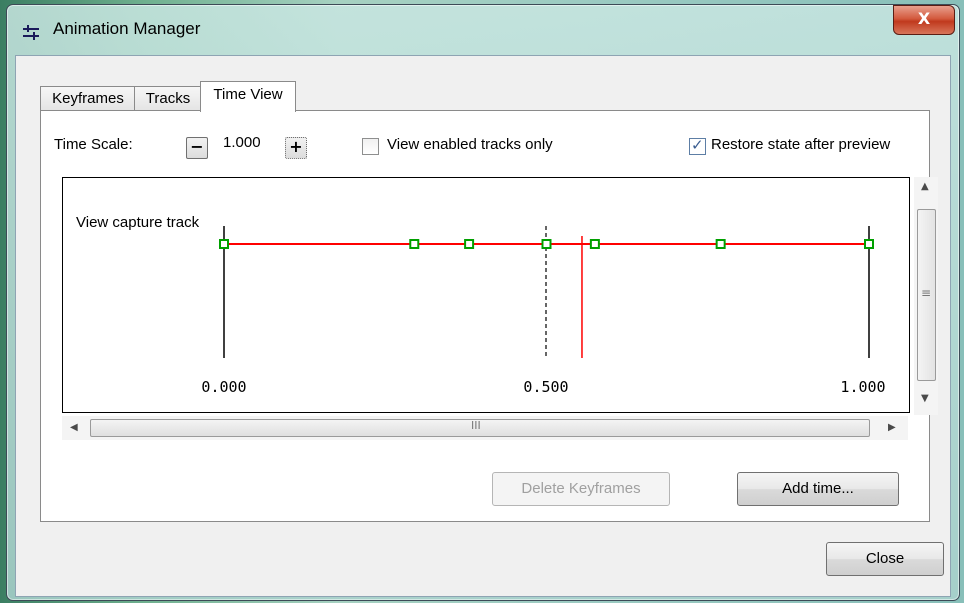  Describe the element at coordinates (885, 559) in the screenshot. I see `close-button: Close` at that location.